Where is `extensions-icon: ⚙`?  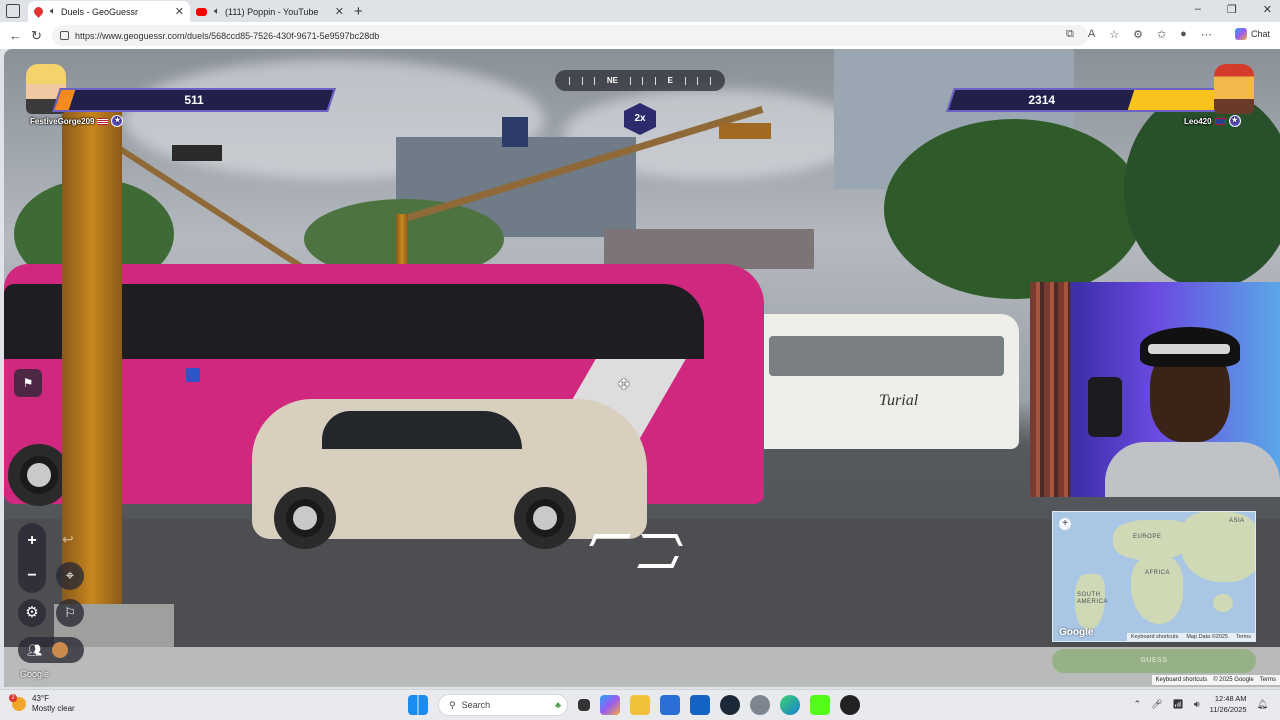
extensions-icon: ⚙ is located at coordinates (1138, 34).